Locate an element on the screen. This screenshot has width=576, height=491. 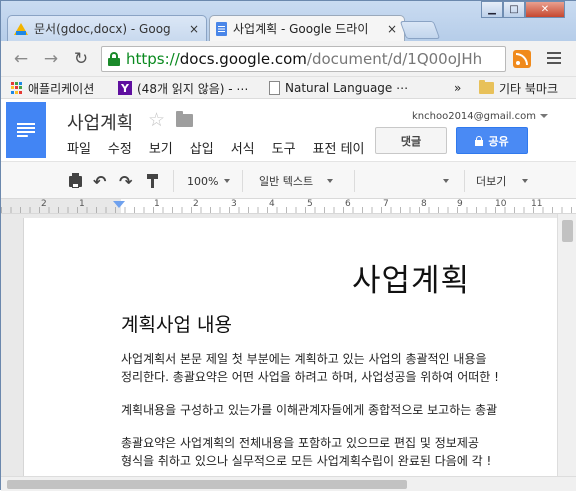
paint-format-button is located at coordinates (152, 181).